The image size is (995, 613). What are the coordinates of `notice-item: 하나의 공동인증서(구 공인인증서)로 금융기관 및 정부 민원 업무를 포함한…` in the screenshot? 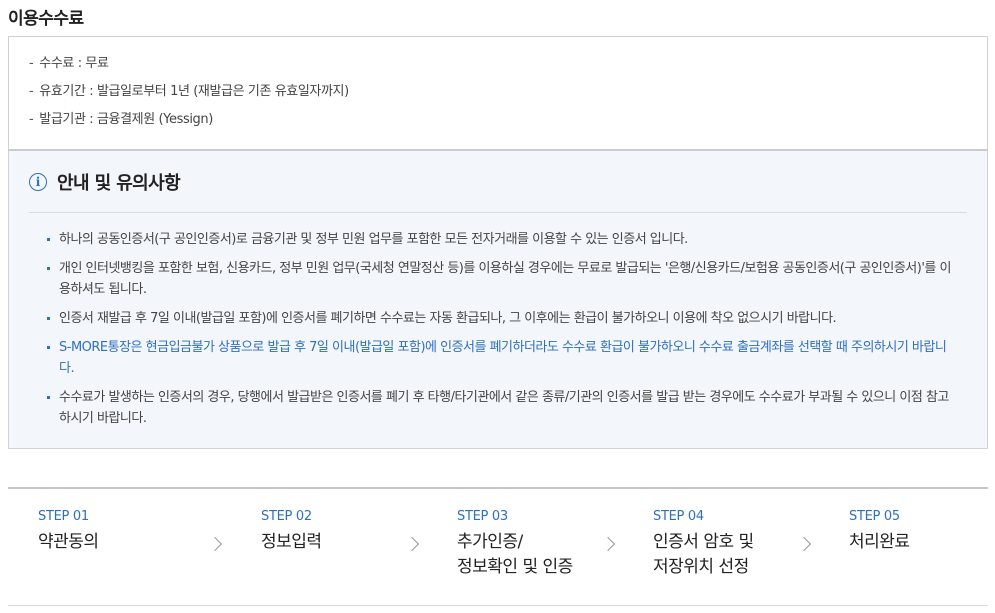 It's located at (500, 239).